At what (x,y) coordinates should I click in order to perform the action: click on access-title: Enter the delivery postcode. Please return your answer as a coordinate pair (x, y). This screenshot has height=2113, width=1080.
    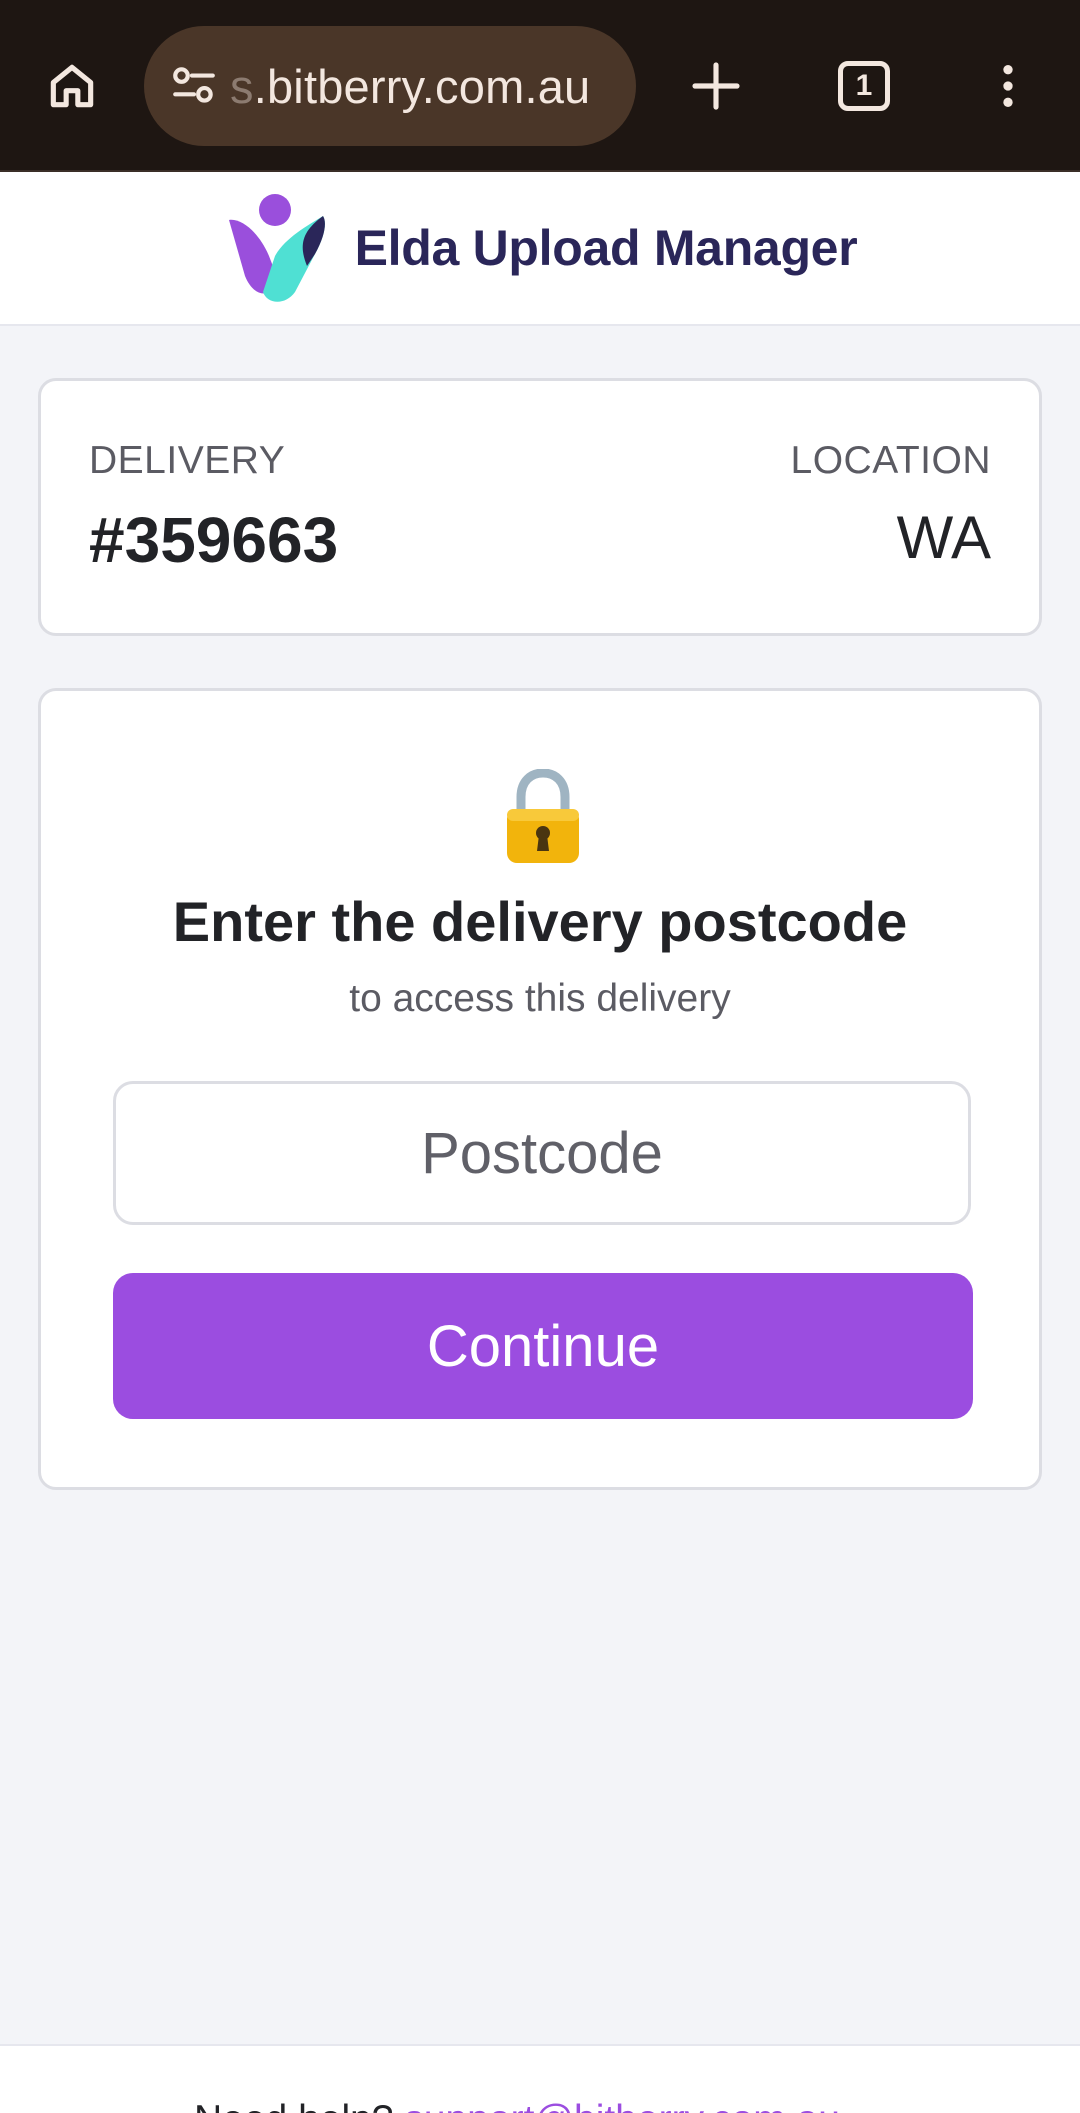
    Looking at the image, I should click on (540, 921).